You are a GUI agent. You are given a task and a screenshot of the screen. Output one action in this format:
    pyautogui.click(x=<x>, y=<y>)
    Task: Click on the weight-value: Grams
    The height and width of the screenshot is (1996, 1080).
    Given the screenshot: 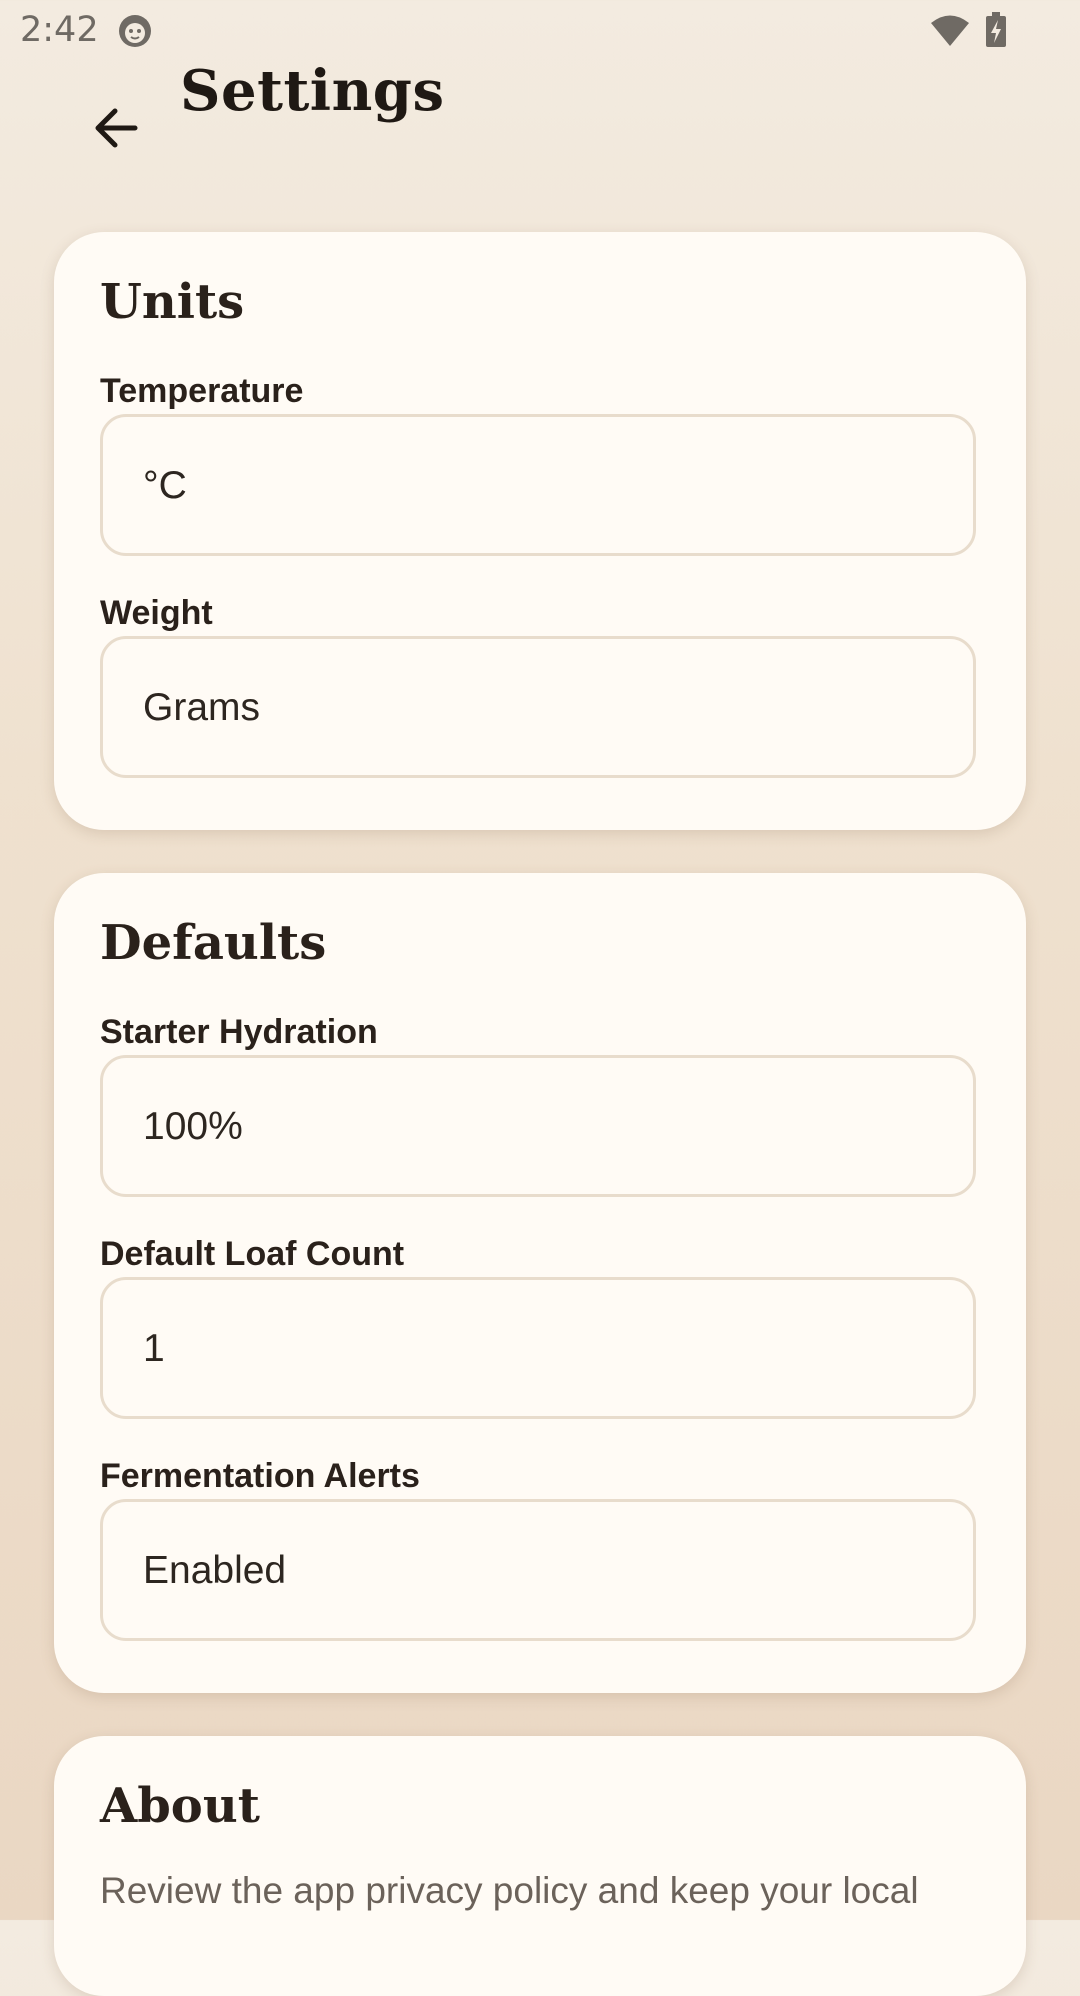 What is the action you would take?
    pyautogui.click(x=201, y=707)
    